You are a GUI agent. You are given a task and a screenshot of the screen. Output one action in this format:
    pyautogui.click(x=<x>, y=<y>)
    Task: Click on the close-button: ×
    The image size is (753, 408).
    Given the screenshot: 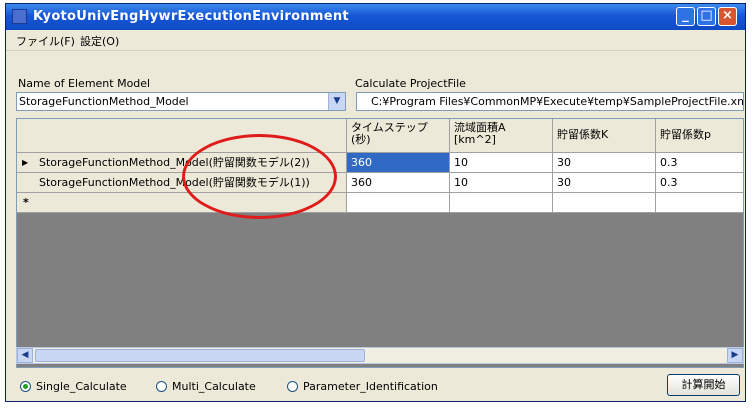 What is the action you would take?
    pyautogui.click(x=727, y=16)
    